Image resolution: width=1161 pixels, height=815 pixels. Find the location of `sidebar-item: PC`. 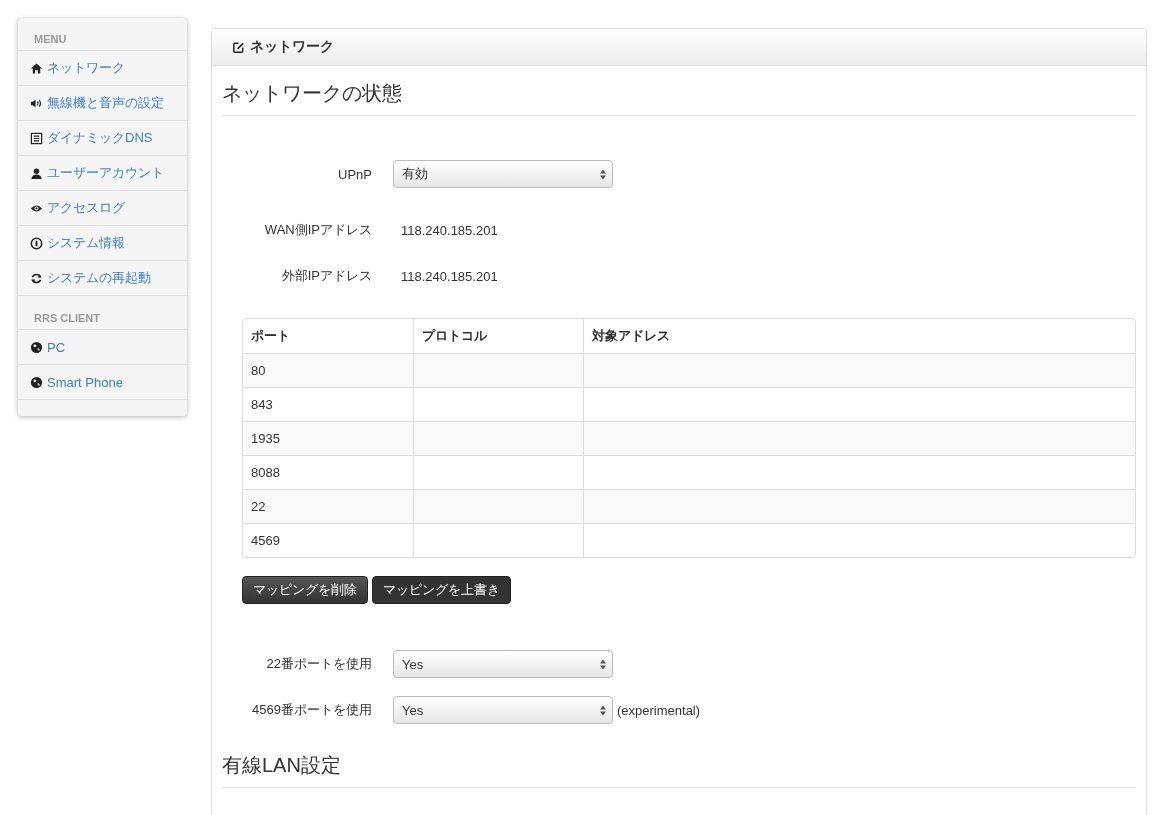

sidebar-item: PC is located at coordinates (102, 347).